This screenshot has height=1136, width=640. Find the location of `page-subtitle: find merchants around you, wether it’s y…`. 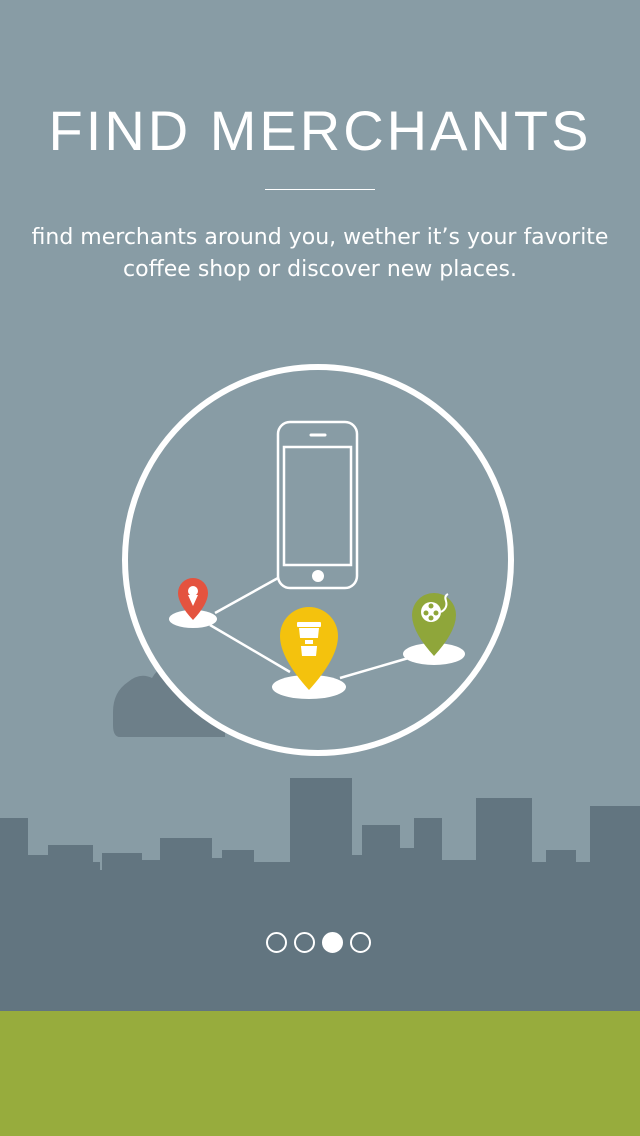

page-subtitle: find merchants around you, wether it’s y… is located at coordinates (320, 253).